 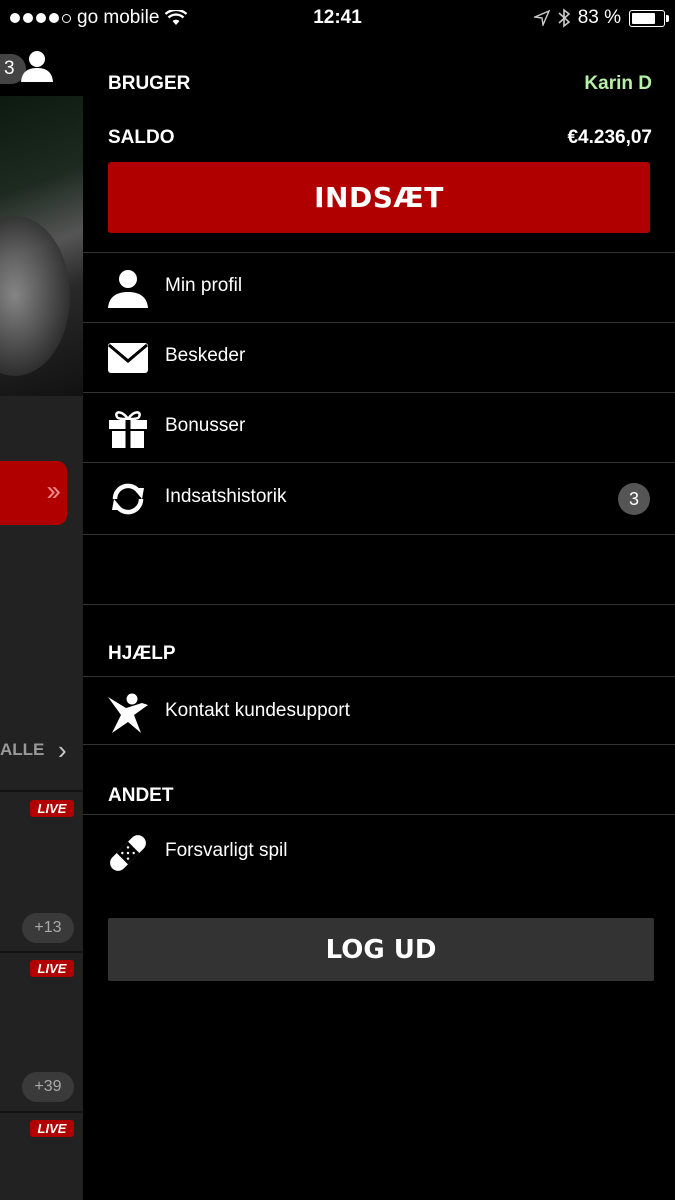 I want to click on menu-item-label: Min profil, so click(x=204, y=285).